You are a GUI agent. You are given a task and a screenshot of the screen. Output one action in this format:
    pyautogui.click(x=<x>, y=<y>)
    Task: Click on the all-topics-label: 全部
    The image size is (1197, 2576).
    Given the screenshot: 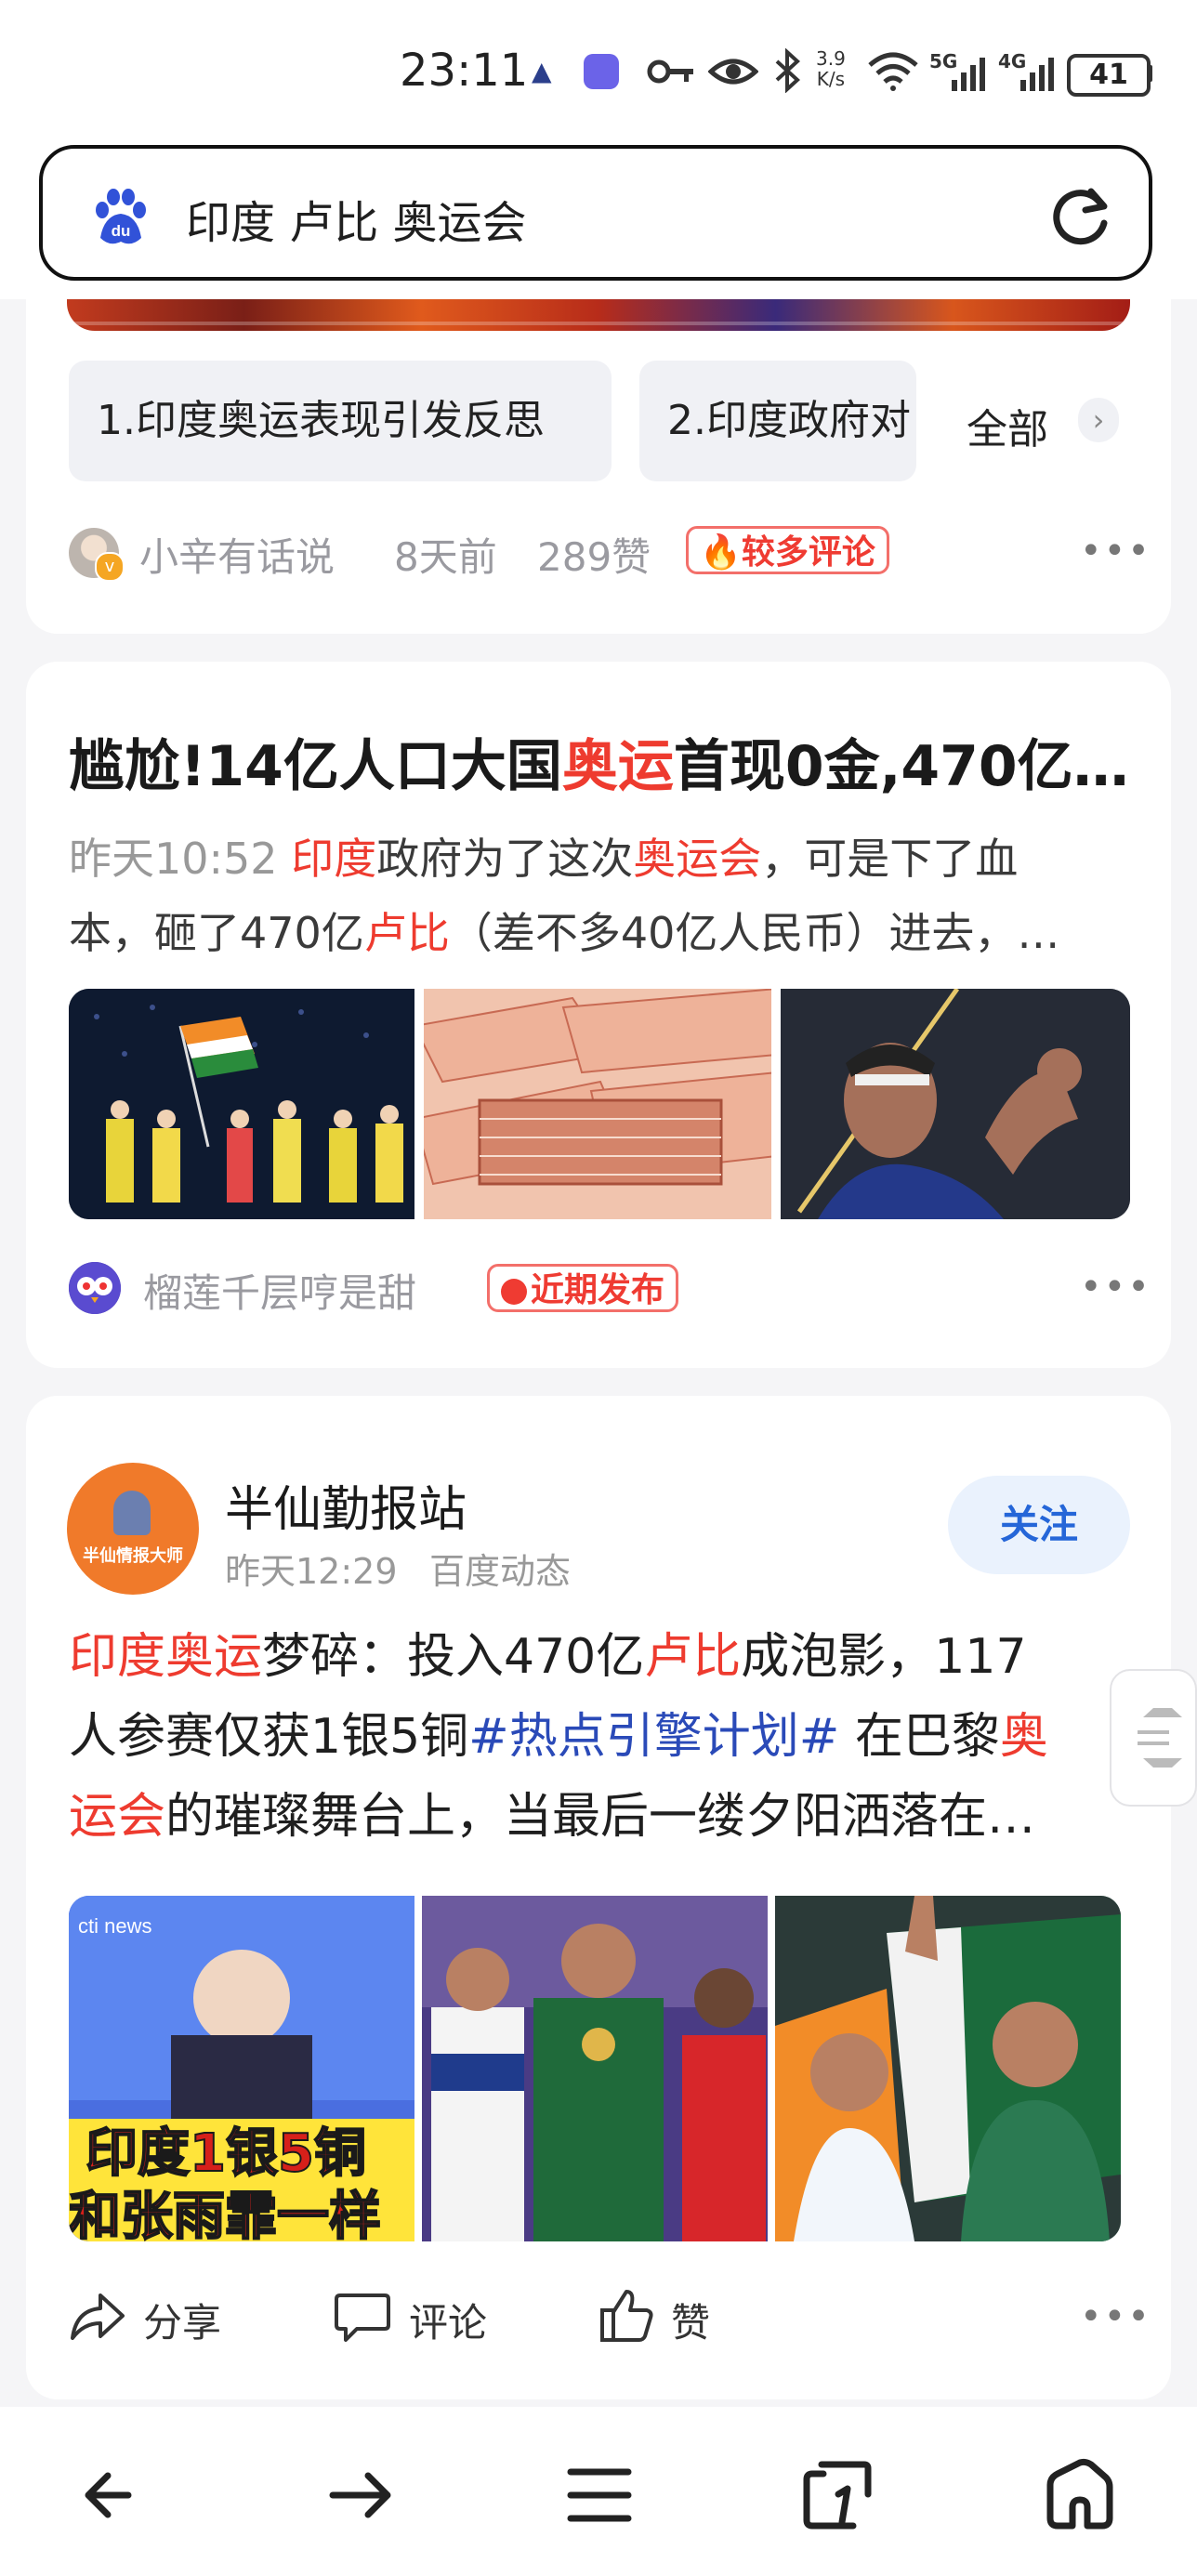 What is the action you would take?
    pyautogui.click(x=1007, y=425)
    